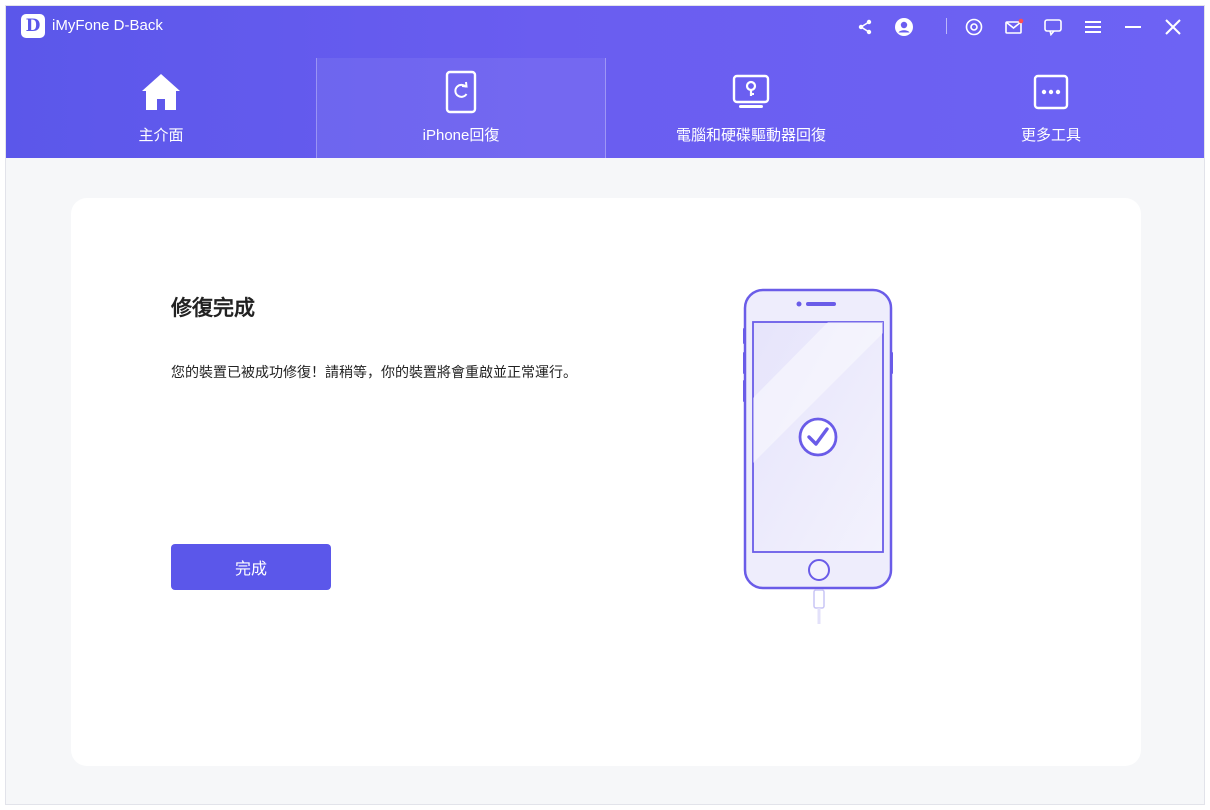 Image resolution: width=1210 pixels, height=810 pixels. What do you see at coordinates (213, 307) in the screenshot?
I see `page-title: 修復完成` at bounding box center [213, 307].